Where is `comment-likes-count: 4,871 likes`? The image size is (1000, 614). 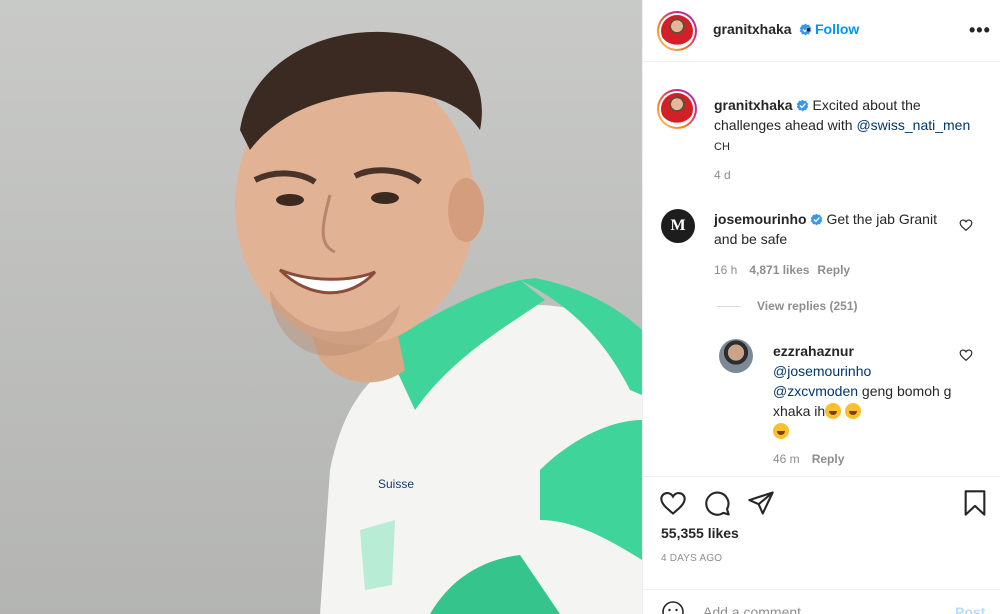
comment-likes-count: 4,871 likes is located at coordinates (779, 270).